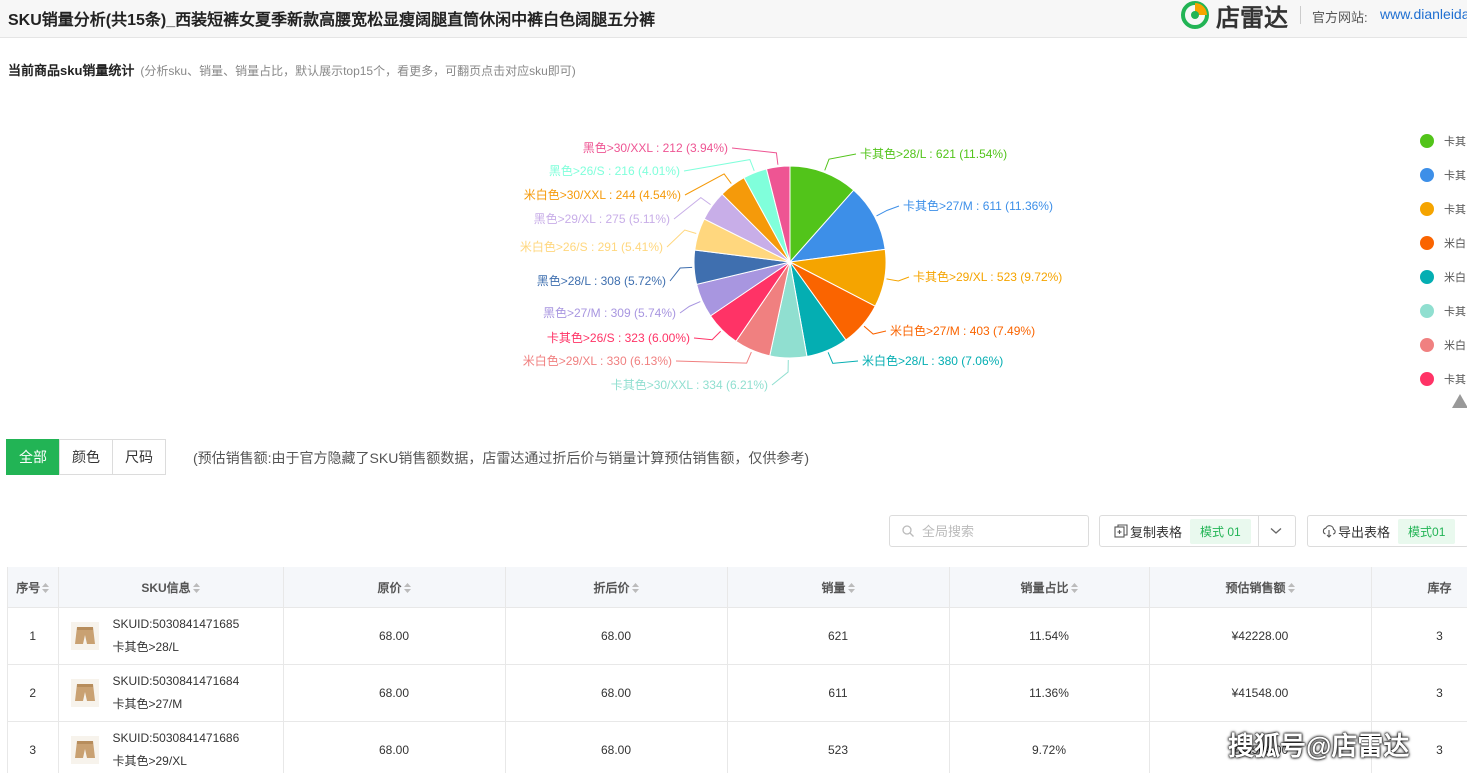 This screenshot has width=1467, height=773. I want to click on column-header-share: 销量占比, so click(1049, 587).